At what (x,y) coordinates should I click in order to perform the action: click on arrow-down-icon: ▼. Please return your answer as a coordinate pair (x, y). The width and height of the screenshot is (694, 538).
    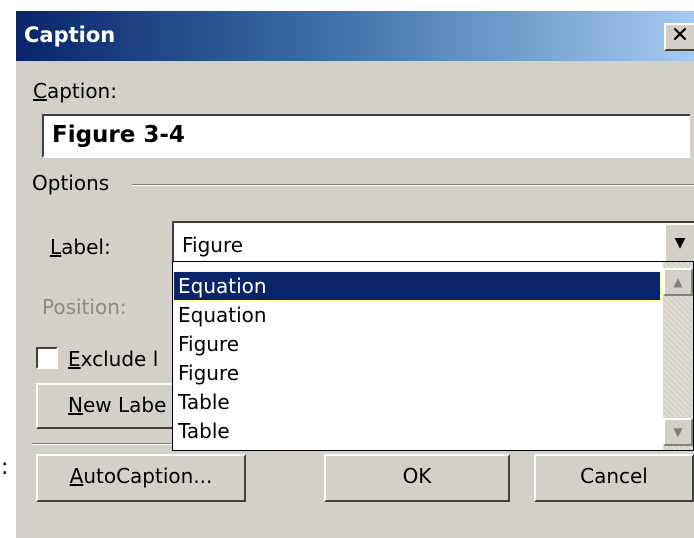
    Looking at the image, I should click on (678, 432).